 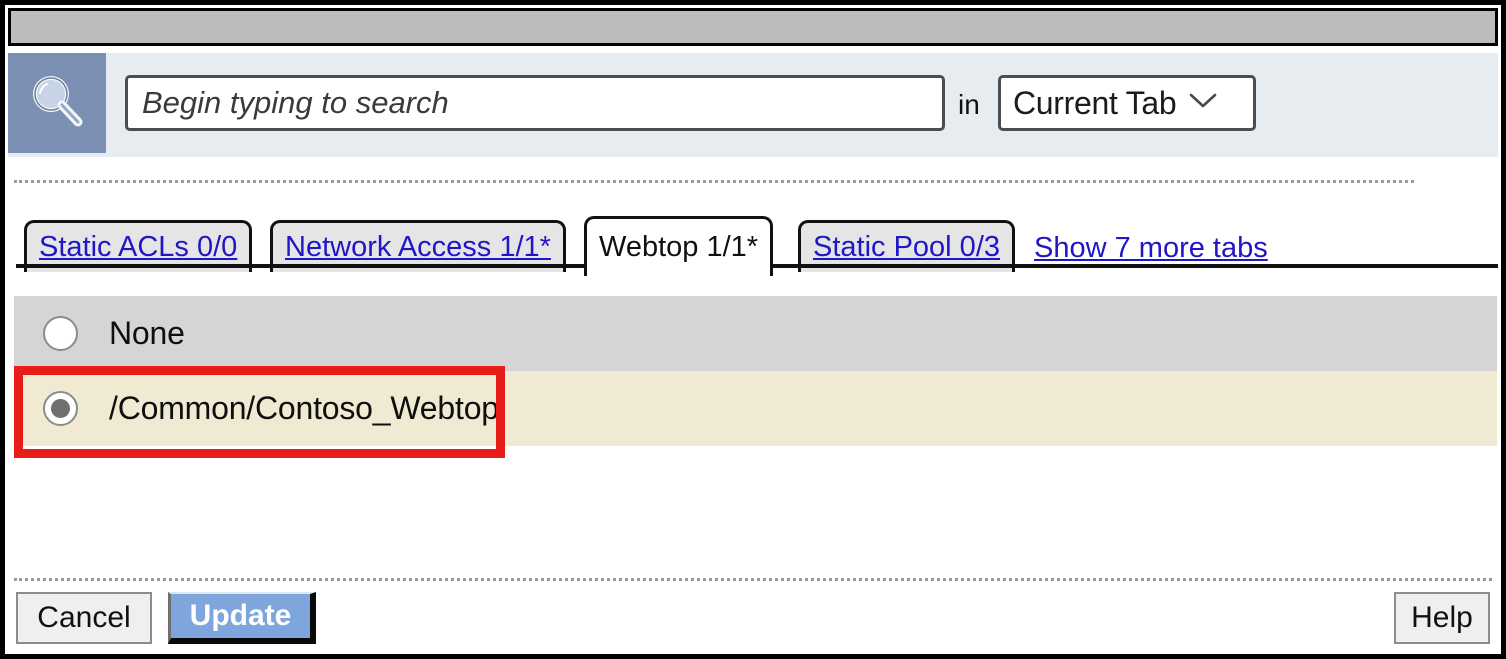 I want to click on radio-none, so click(x=60, y=333).